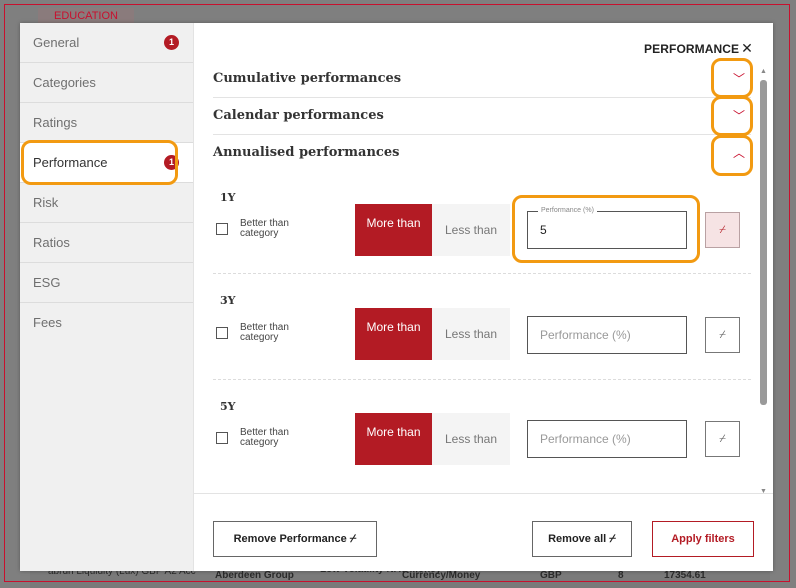  What do you see at coordinates (222, 438) in the screenshot?
I see `better-than-category-checkbox-5y` at bounding box center [222, 438].